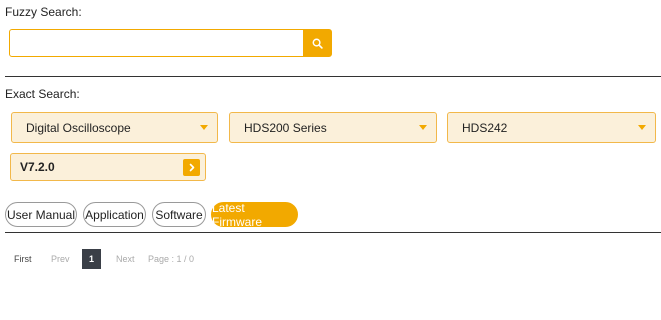 This screenshot has height=320, width=661. What do you see at coordinates (114, 214) in the screenshot?
I see `tab-application: Application` at bounding box center [114, 214].